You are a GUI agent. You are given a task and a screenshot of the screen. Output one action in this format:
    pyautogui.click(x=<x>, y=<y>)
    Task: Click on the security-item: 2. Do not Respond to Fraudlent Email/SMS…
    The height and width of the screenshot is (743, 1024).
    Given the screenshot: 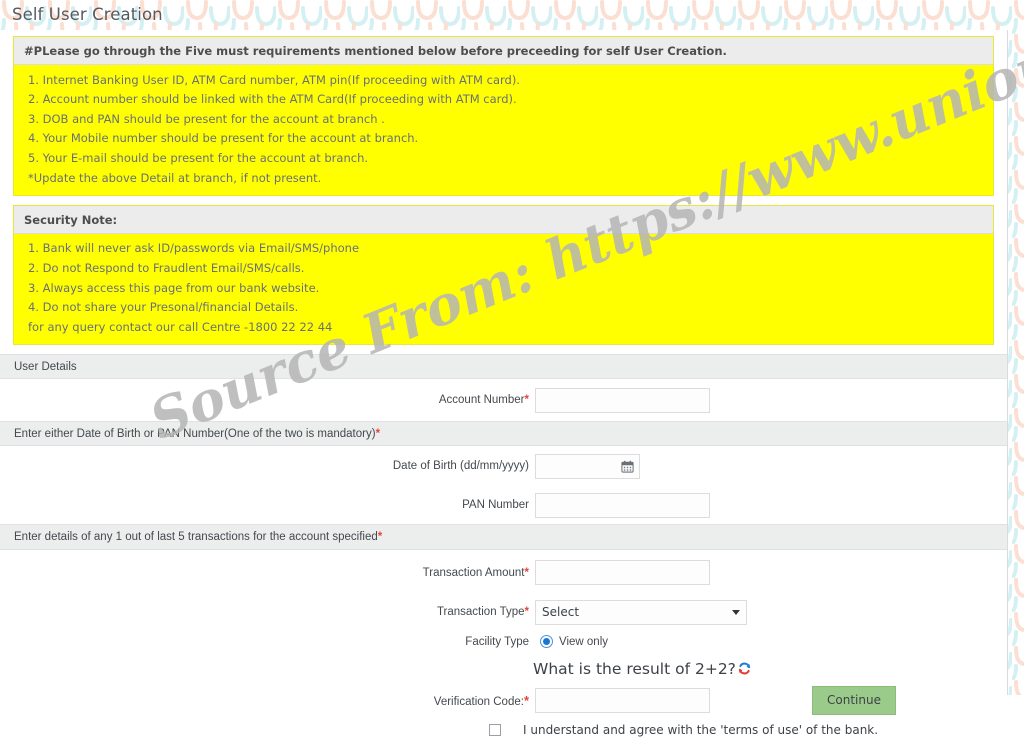 What is the action you would take?
    pyautogui.click(x=166, y=267)
    